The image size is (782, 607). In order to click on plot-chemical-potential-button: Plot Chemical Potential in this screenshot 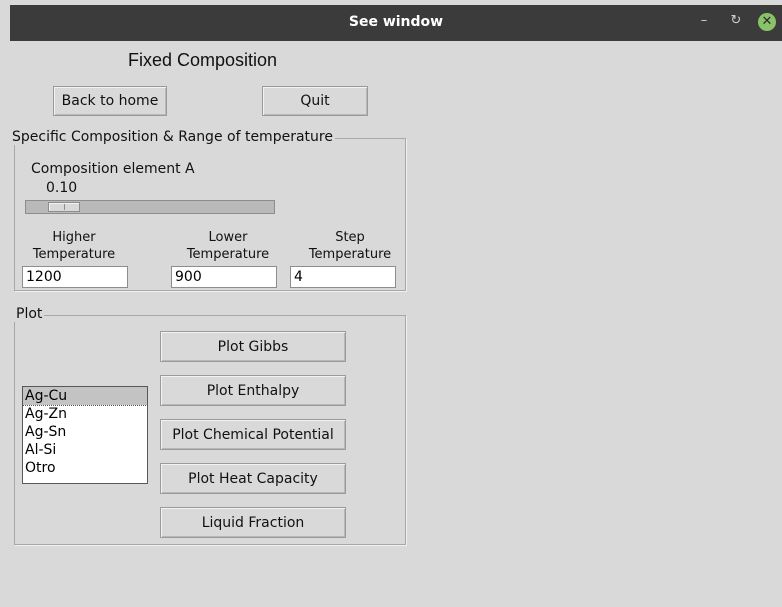, I will do `click(253, 434)`.